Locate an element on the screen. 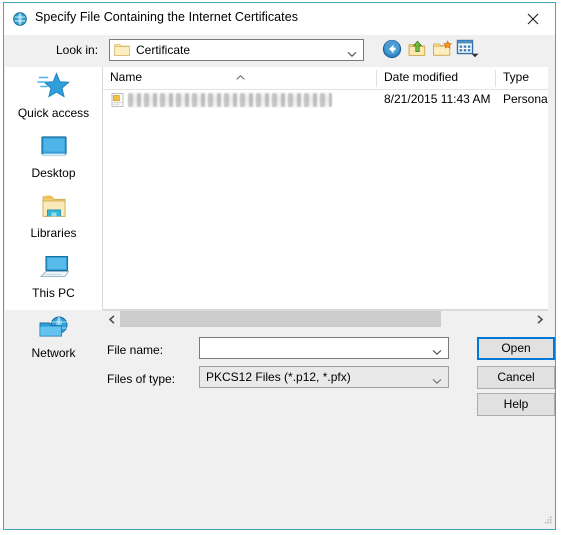  lookin-value: Certificate is located at coordinates (163, 50).